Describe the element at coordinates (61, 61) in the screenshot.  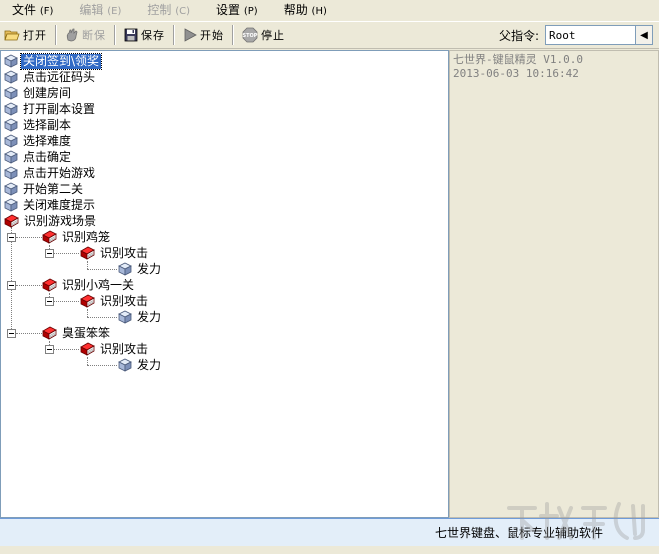
I see `tree-node-label: 关闭签到\领奖` at that location.